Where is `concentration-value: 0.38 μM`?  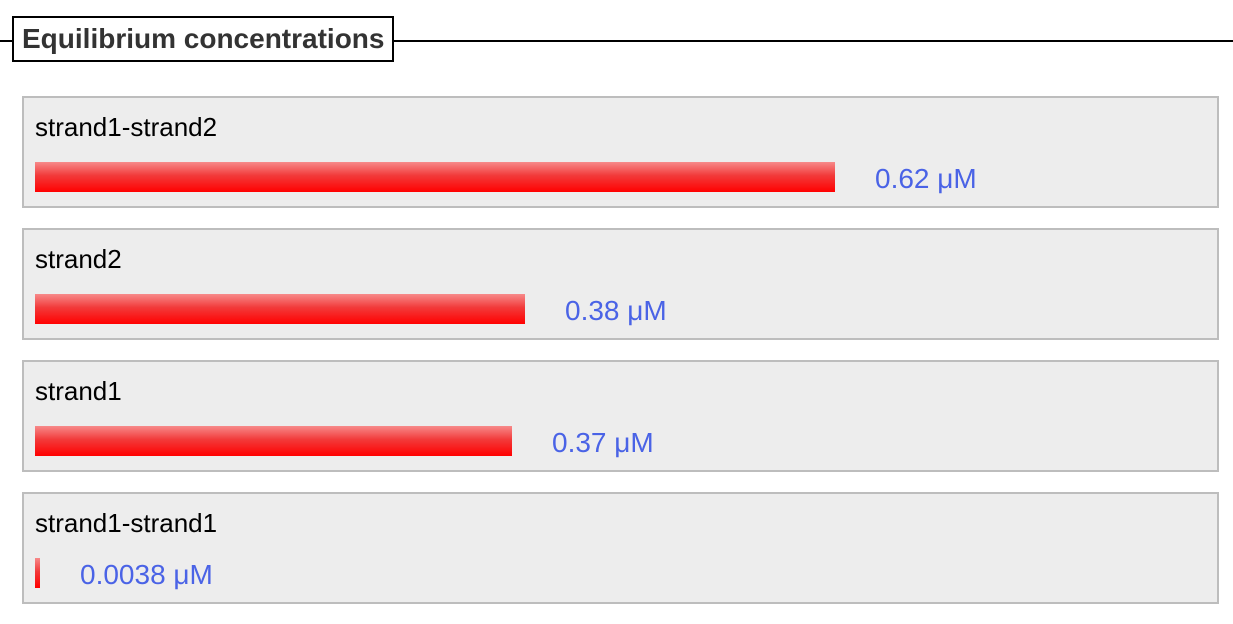 concentration-value: 0.38 μM is located at coordinates (616, 310).